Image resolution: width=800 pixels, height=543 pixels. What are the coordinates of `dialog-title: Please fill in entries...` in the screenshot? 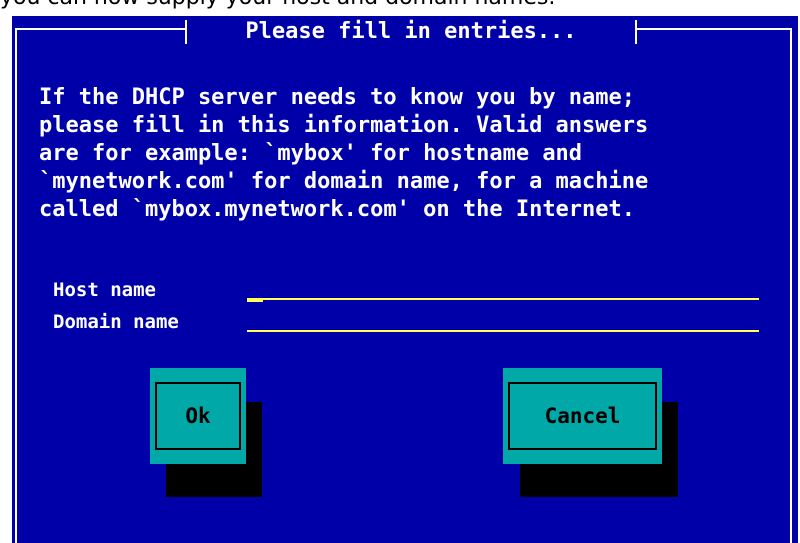 It's located at (411, 32).